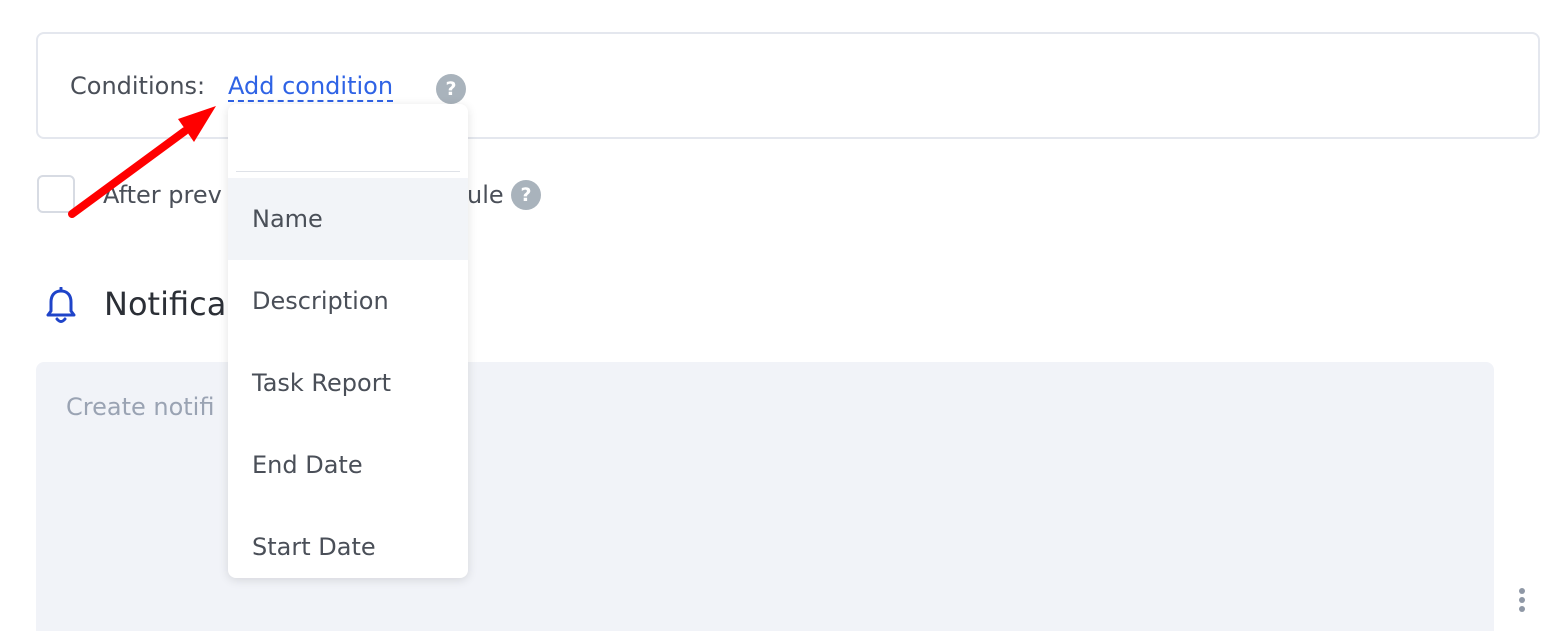 This screenshot has width=1557, height=631. I want to click on create-notification-placeholder: Create notifi, so click(140, 407).